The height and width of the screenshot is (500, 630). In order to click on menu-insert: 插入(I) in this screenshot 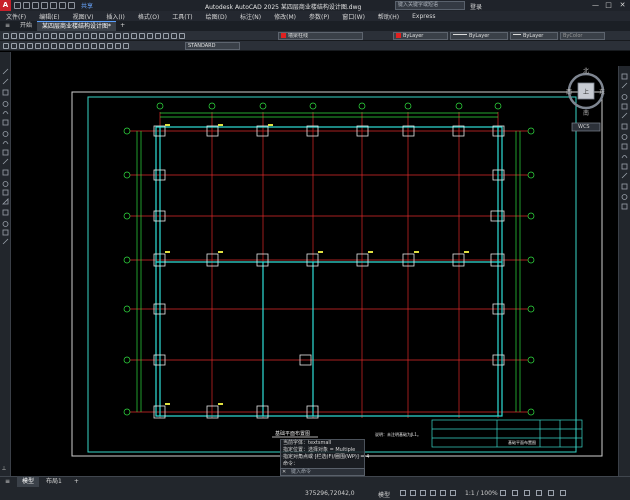, I will do `click(115, 16)`.